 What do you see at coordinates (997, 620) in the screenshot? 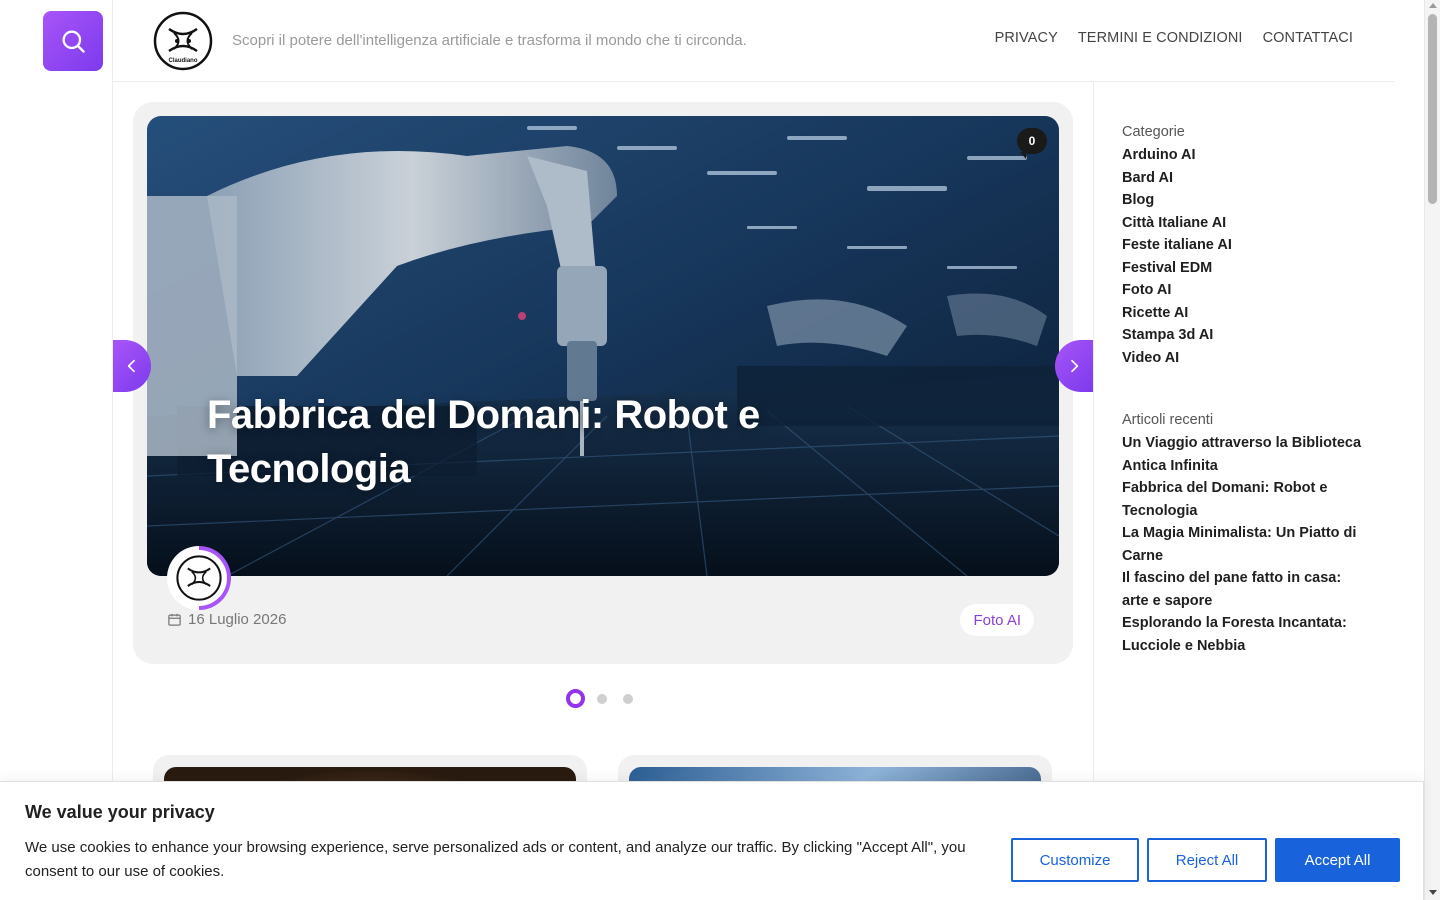
I see `category-pill: Foto AI` at bounding box center [997, 620].